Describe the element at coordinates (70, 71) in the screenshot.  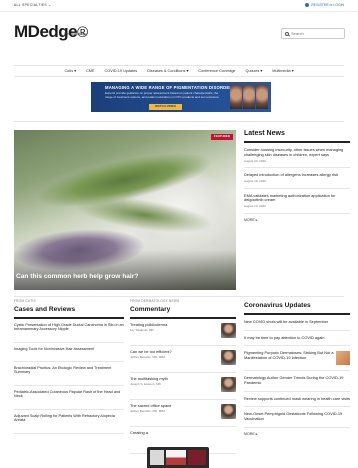
I see `nav-item-cutis: Cutis ▾` at that location.